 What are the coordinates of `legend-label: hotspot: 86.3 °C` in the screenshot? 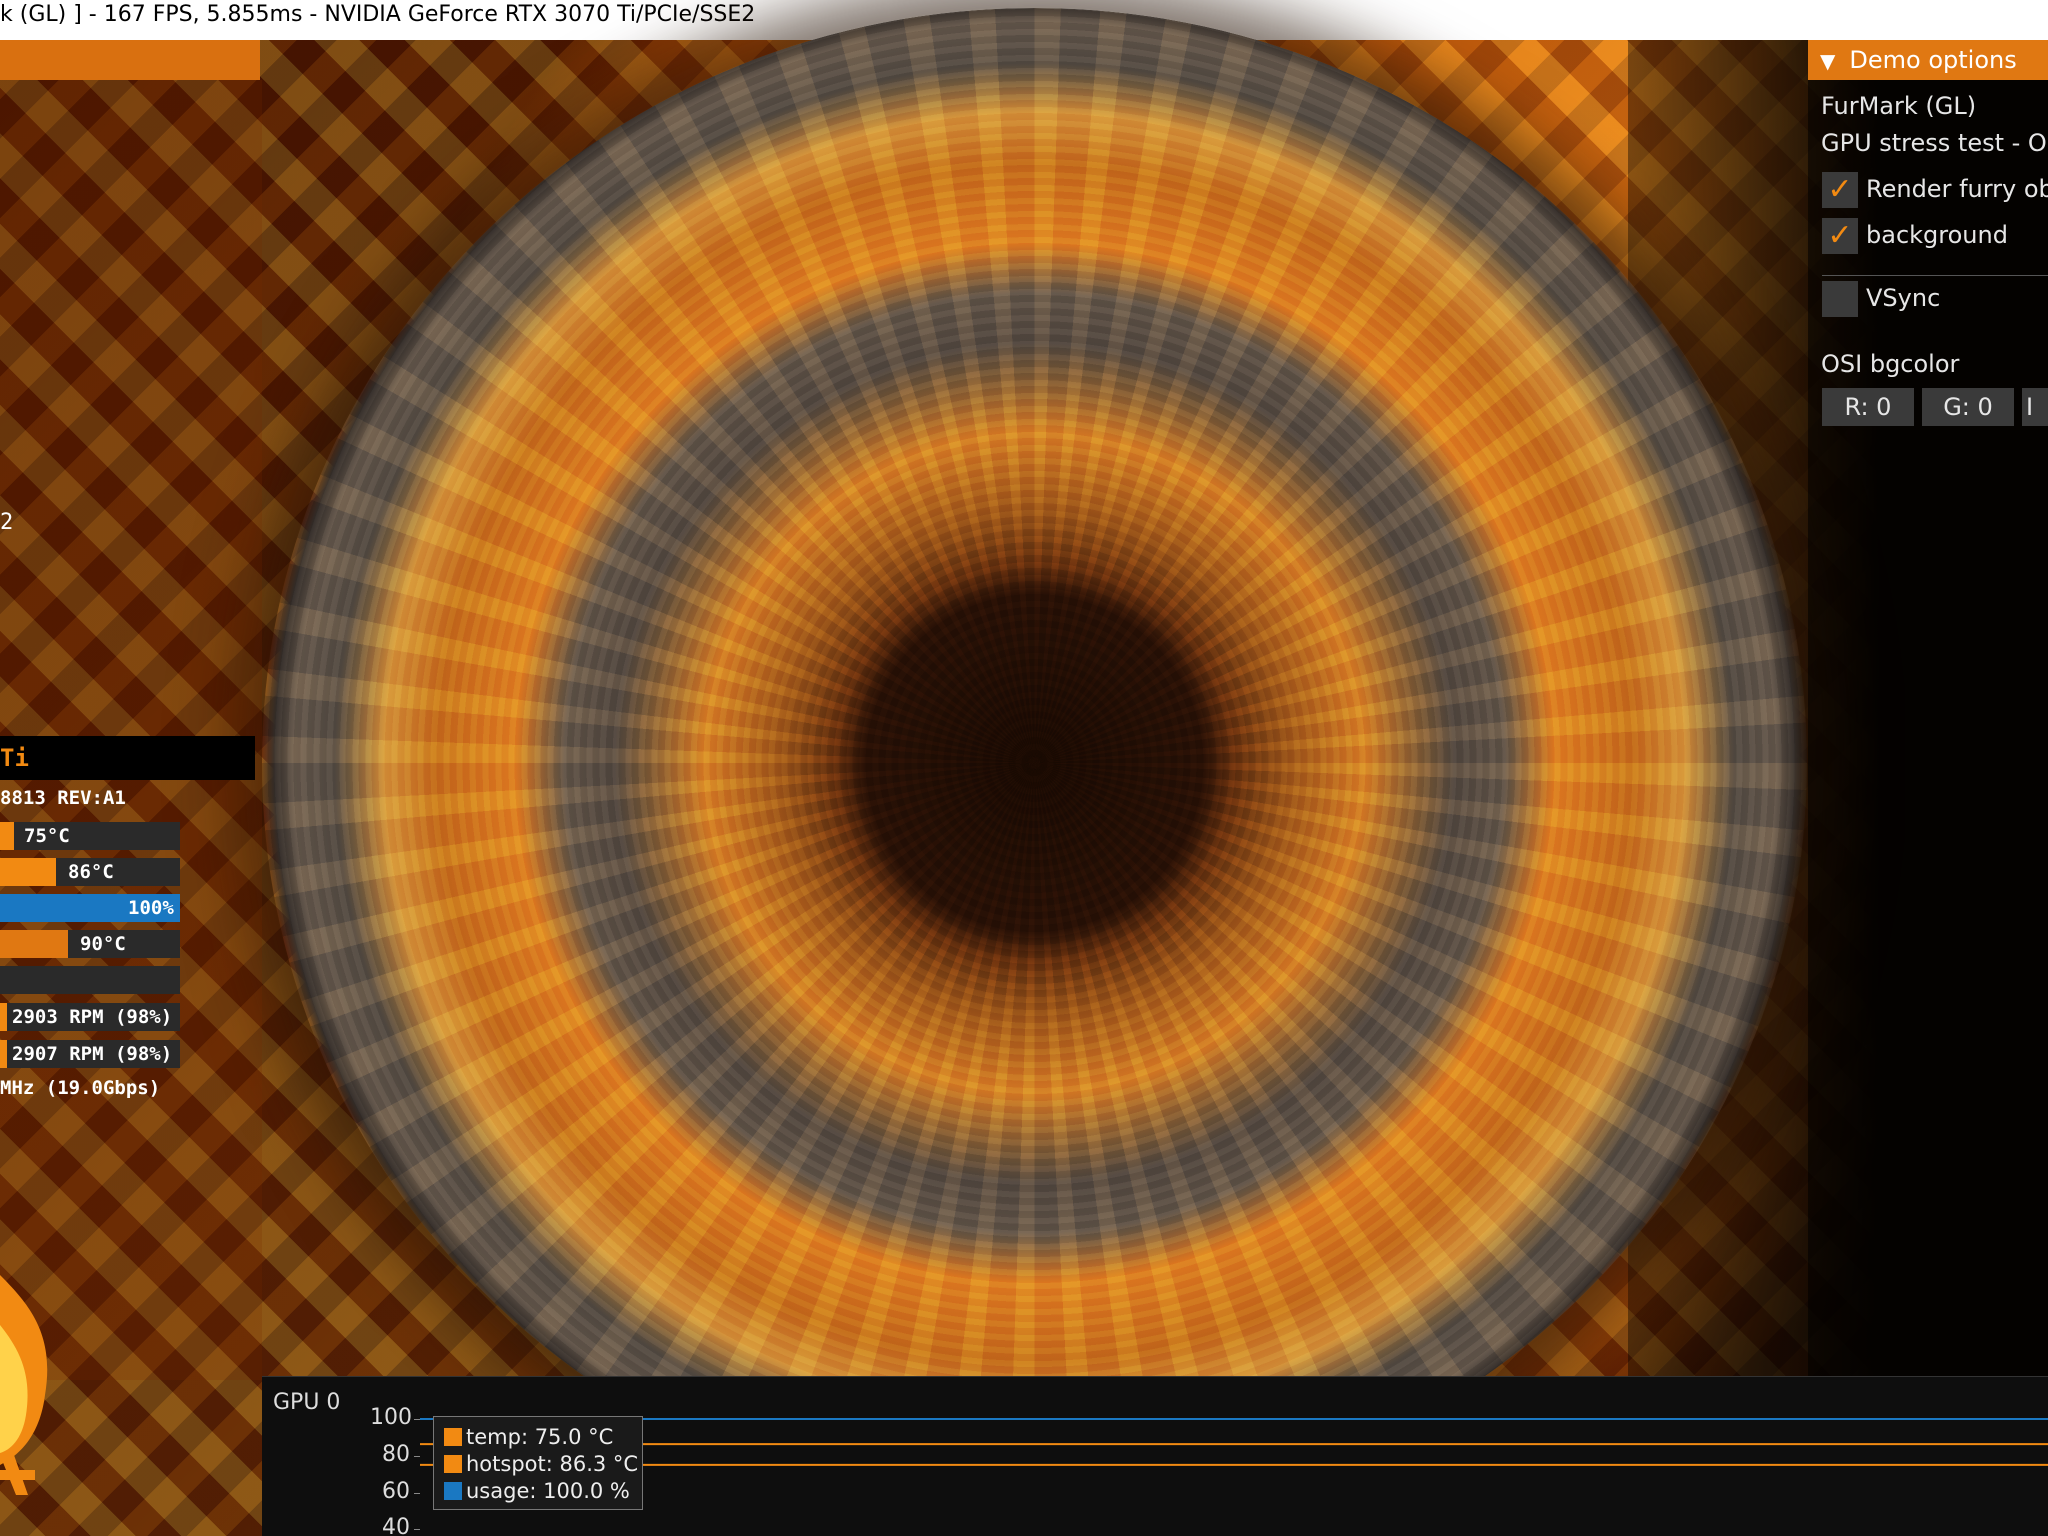 It's located at (552, 1464).